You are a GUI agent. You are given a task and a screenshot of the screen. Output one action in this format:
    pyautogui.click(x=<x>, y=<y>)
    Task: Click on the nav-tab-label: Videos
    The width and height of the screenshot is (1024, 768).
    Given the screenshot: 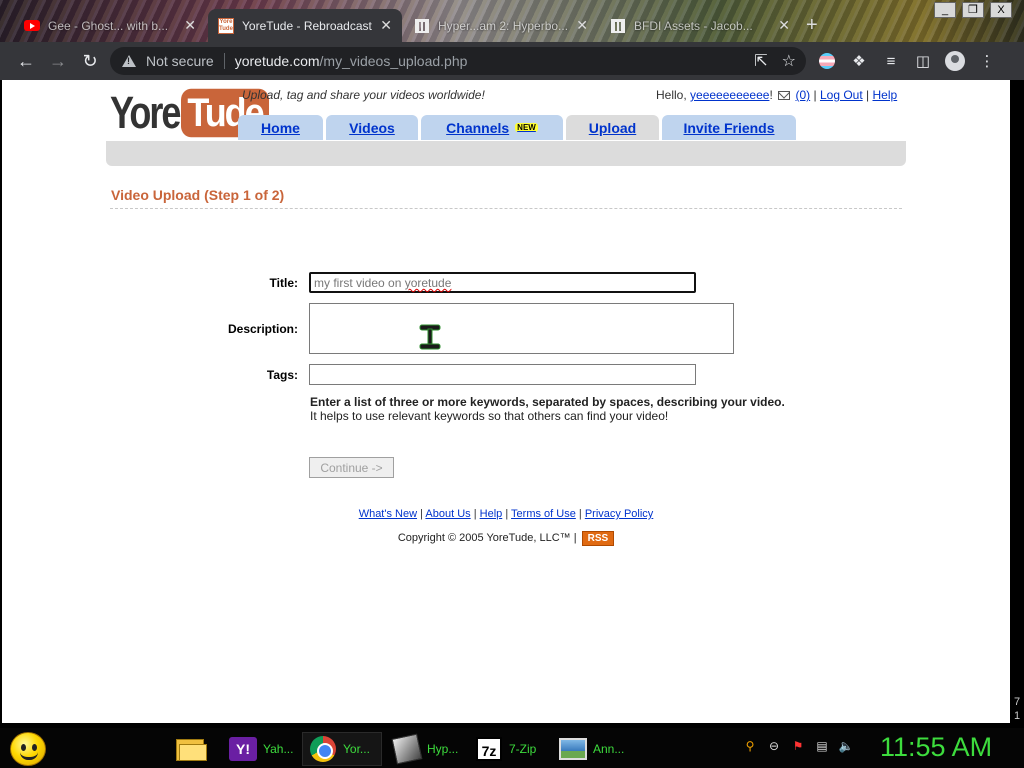 What is the action you would take?
    pyautogui.click(x=372, y=127)
    